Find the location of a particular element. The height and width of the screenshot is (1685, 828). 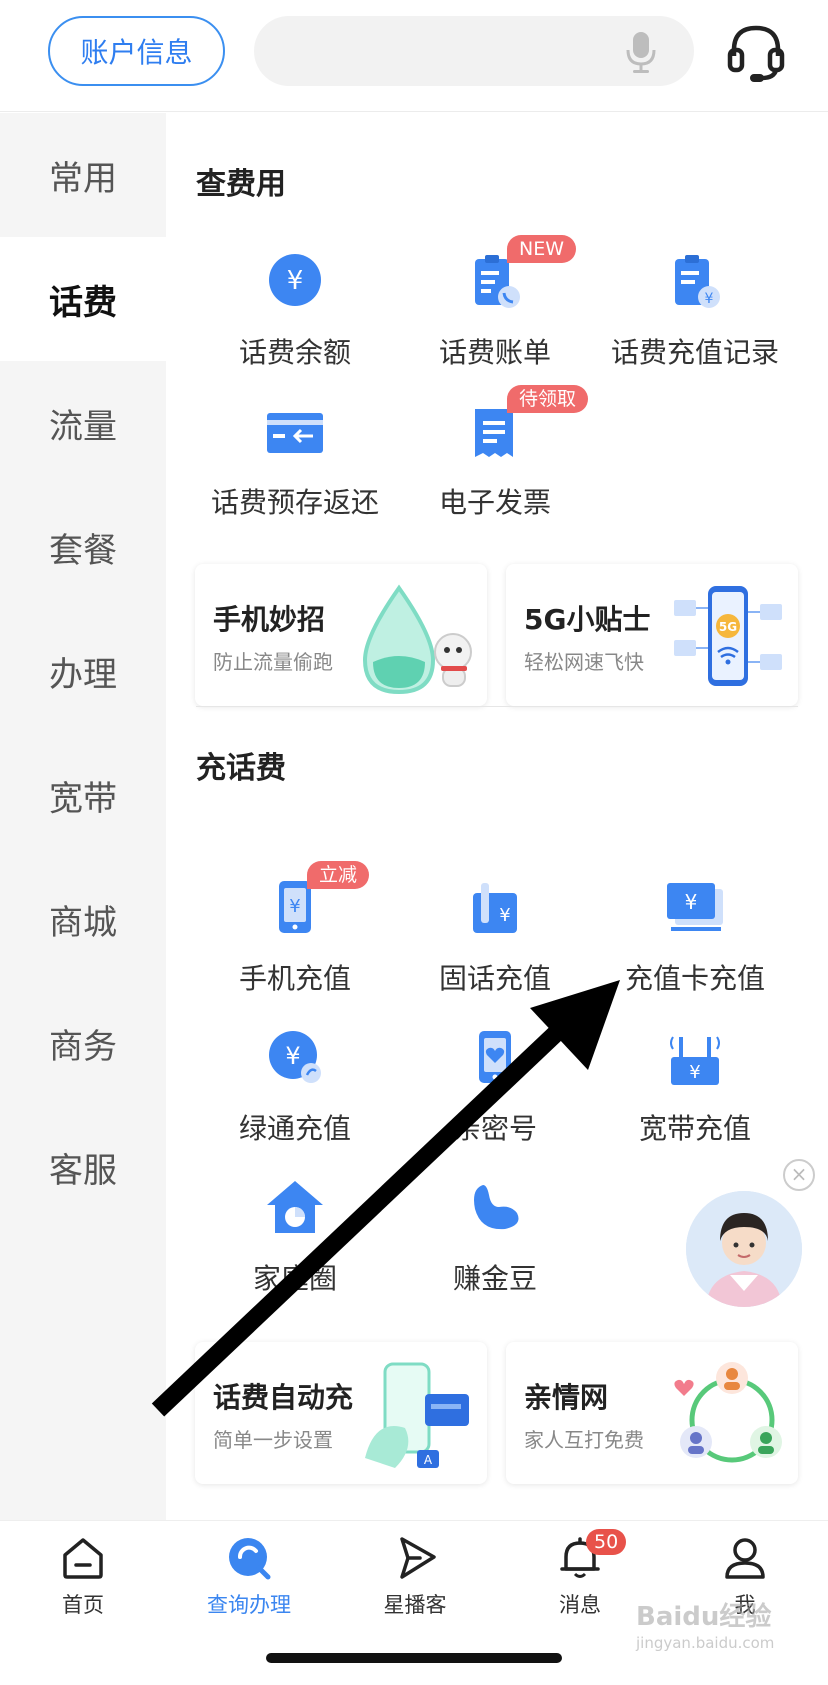

tab-home: 首页 is located at coordinates (83, 1580).